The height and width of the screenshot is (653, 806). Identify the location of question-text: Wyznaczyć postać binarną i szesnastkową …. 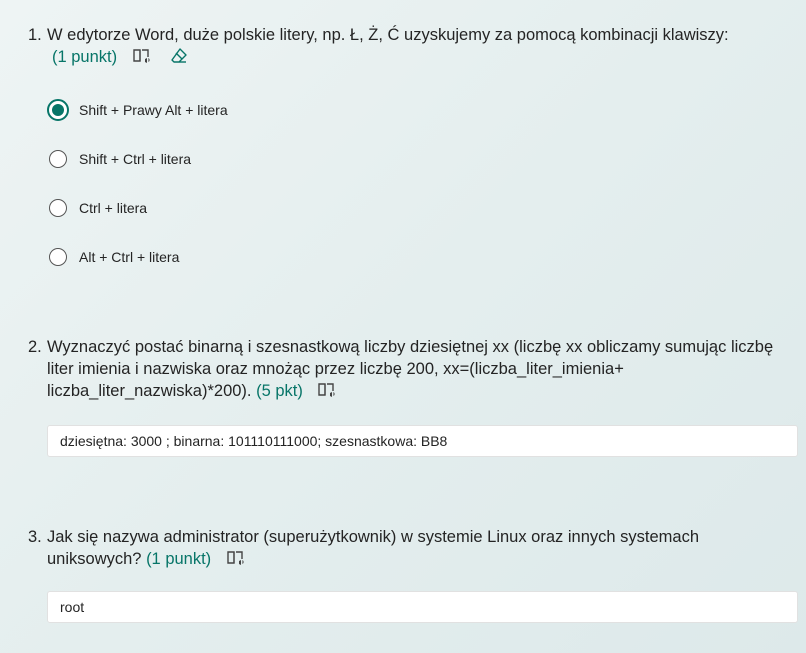
(410, 369).